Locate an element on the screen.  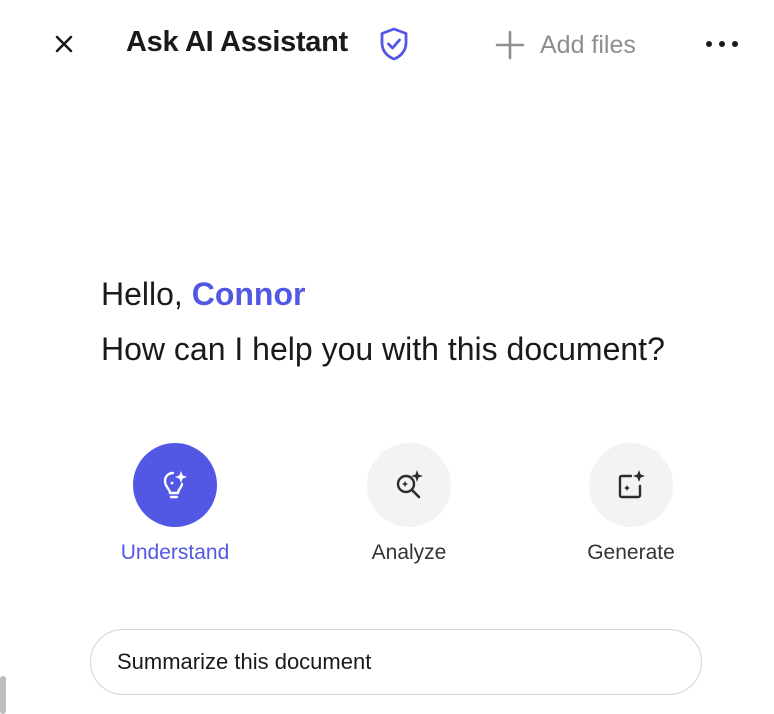
add-files-label: Add files is located at coordinates (588, 44).